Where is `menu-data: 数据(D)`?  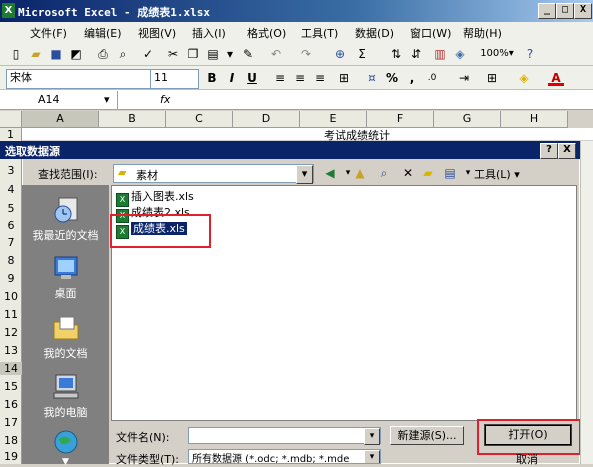
menu-data: 数据(D) is located at coordinates (374, 33).